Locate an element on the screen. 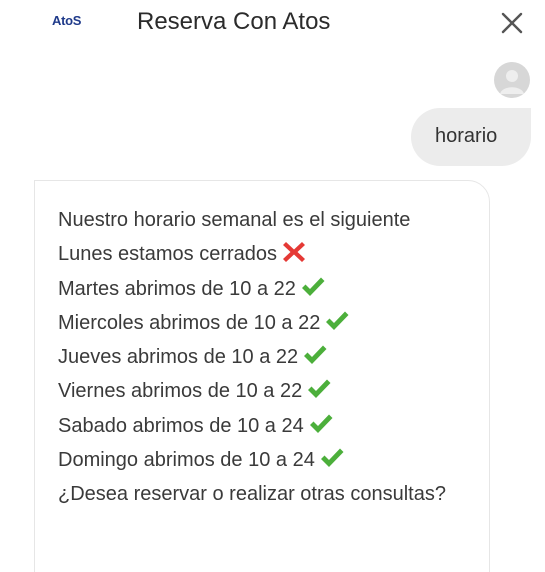  user-avatar is located at coordinates (512, 80).